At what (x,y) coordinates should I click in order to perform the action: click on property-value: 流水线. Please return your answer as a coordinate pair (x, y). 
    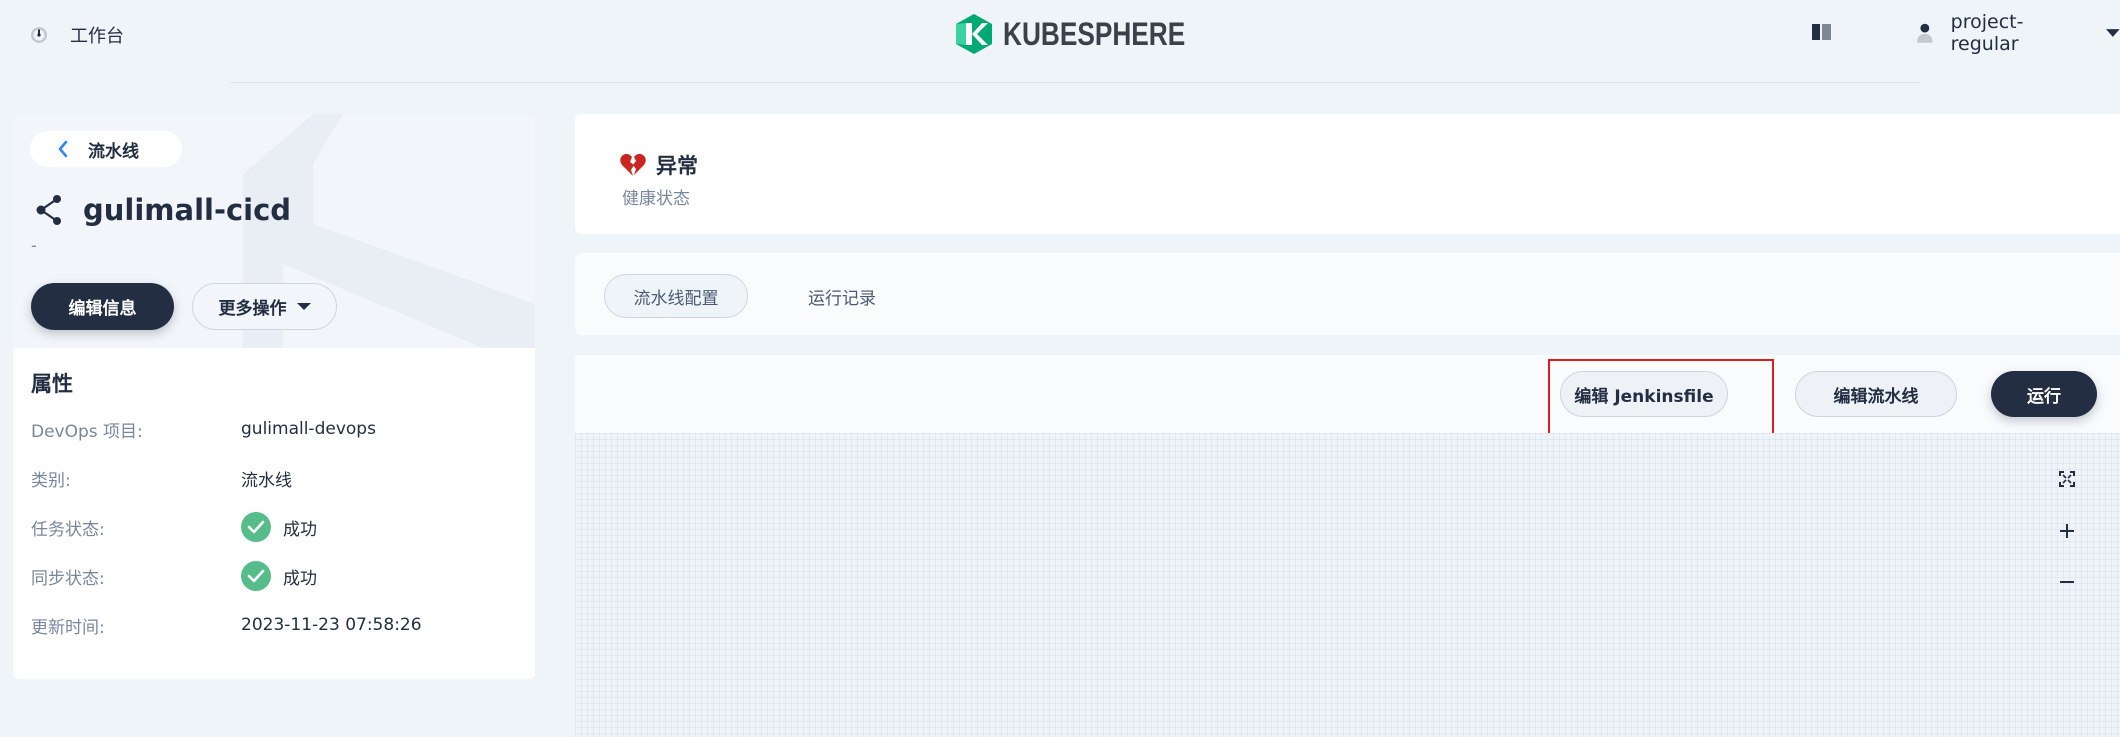
    Looking at the image, I should click on (266, 480).